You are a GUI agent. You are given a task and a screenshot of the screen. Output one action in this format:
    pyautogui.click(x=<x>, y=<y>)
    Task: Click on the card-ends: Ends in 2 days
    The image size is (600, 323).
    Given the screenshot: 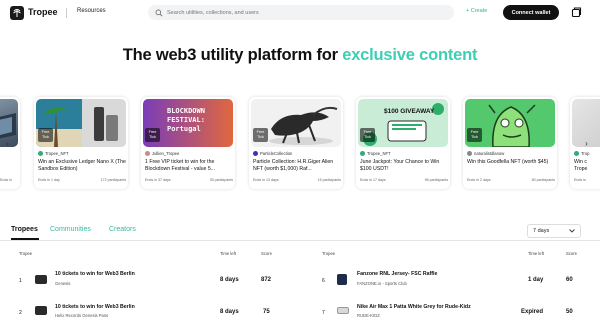 What is the action you would take?
    pyautogui.click(x=479, y=180)
    